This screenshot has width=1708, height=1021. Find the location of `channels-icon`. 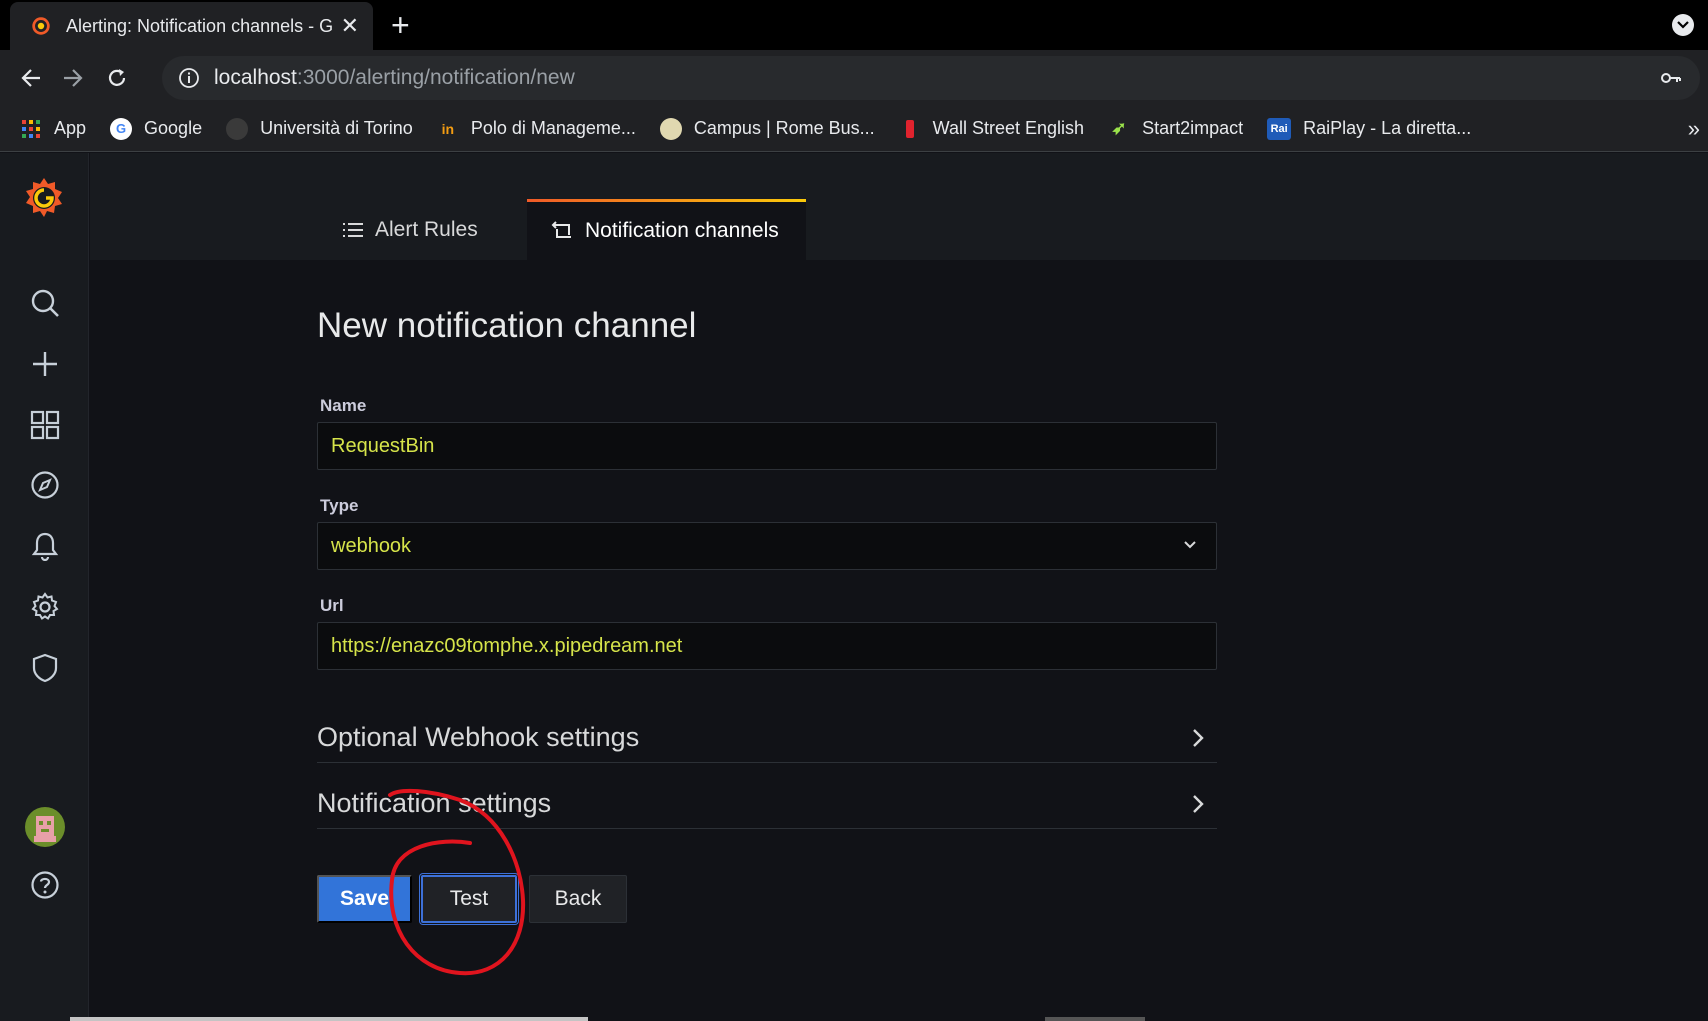

channels-icon is located at coordinates (561, 229).